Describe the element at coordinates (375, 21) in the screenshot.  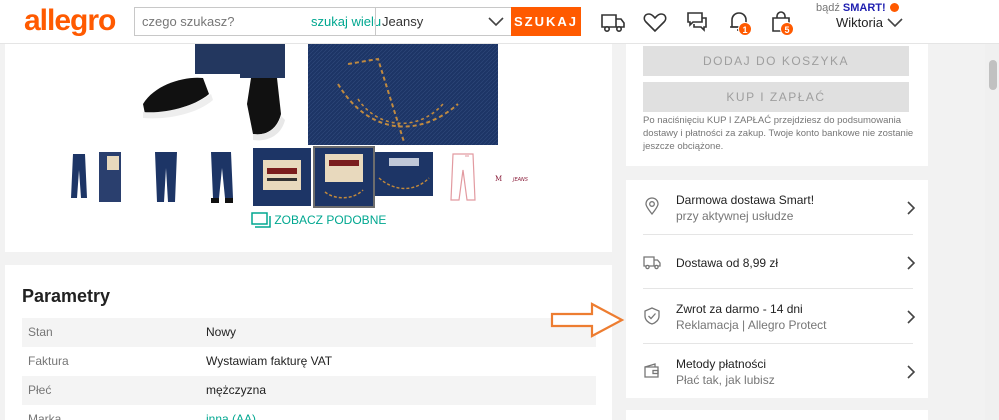
I see `search-divider` at that location.